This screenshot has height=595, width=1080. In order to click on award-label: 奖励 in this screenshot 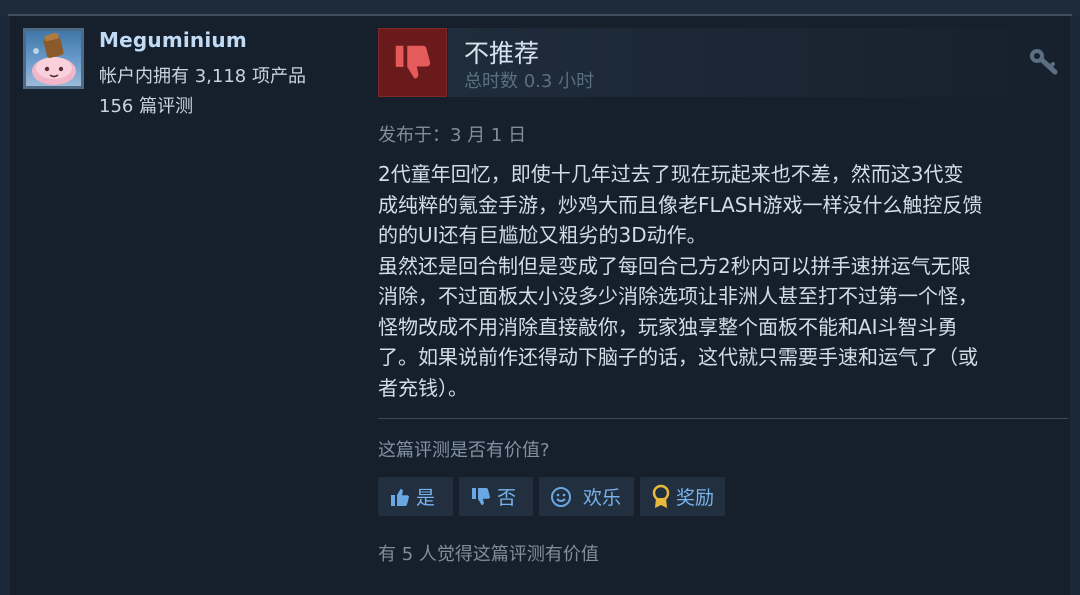, I will do `click(695, 498)`.